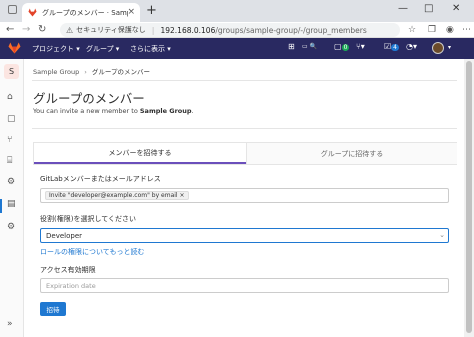 The image size is (474, 337). I want to click on browser-tabstrip: グループのメンバー · Sample Group × + — □ ✕, so click(237, 11).